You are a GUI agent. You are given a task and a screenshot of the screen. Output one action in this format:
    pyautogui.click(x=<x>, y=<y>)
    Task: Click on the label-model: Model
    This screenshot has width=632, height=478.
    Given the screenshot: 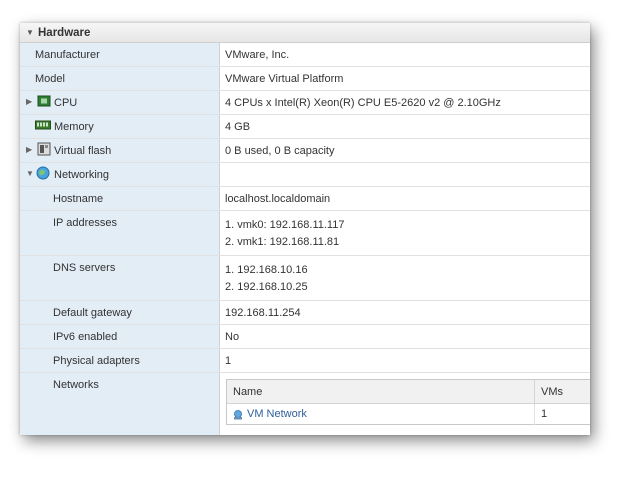 What is the action you would take?
    pyautogui.click(x=50, y=79)
    